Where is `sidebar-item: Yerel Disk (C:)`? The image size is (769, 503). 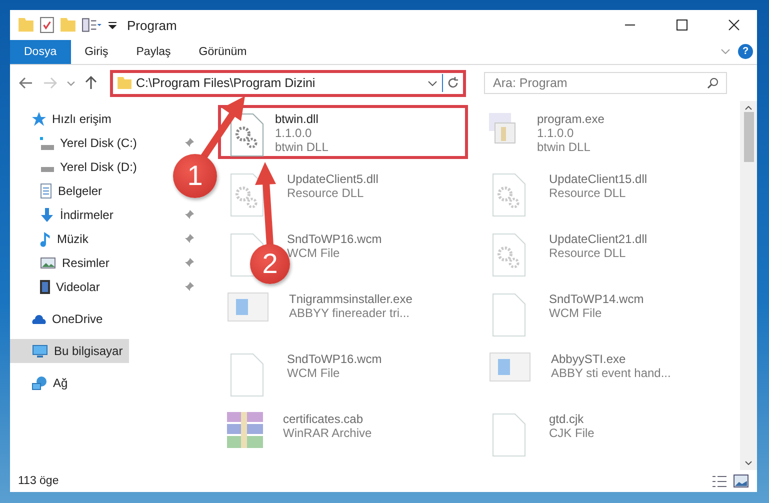 sidebar-item: Yerel Disk (C:) is located at coordinates (76, 143).